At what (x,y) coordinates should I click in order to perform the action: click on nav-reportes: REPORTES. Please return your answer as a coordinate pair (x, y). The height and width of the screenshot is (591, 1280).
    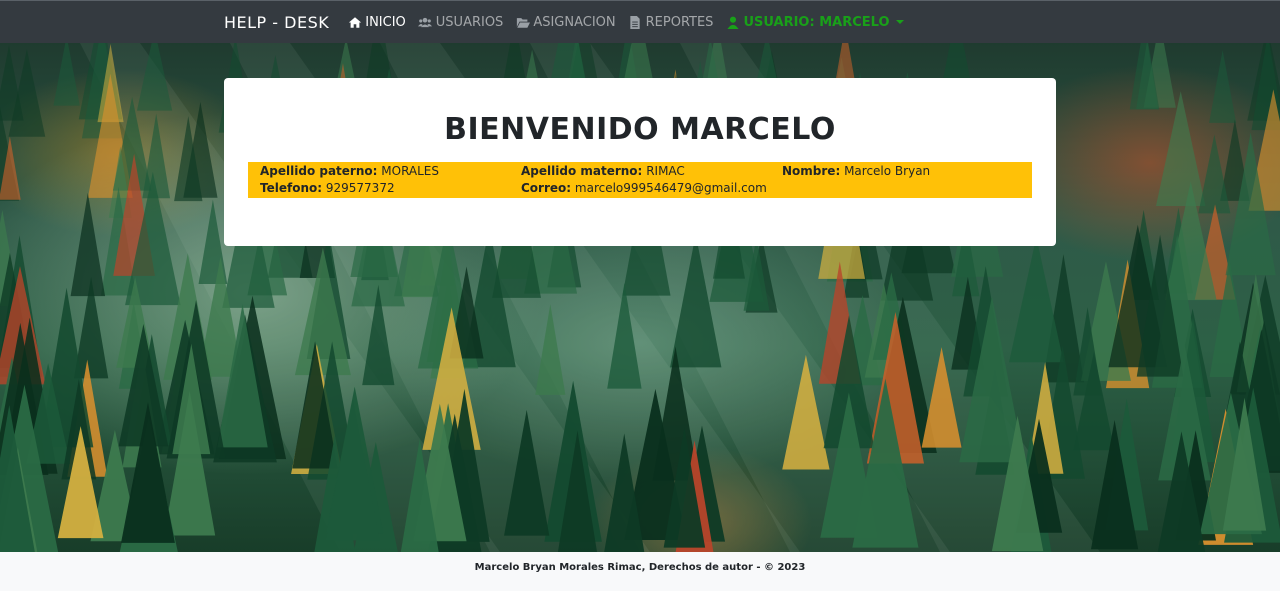
    Looking at the image, I should click on (671, 22).